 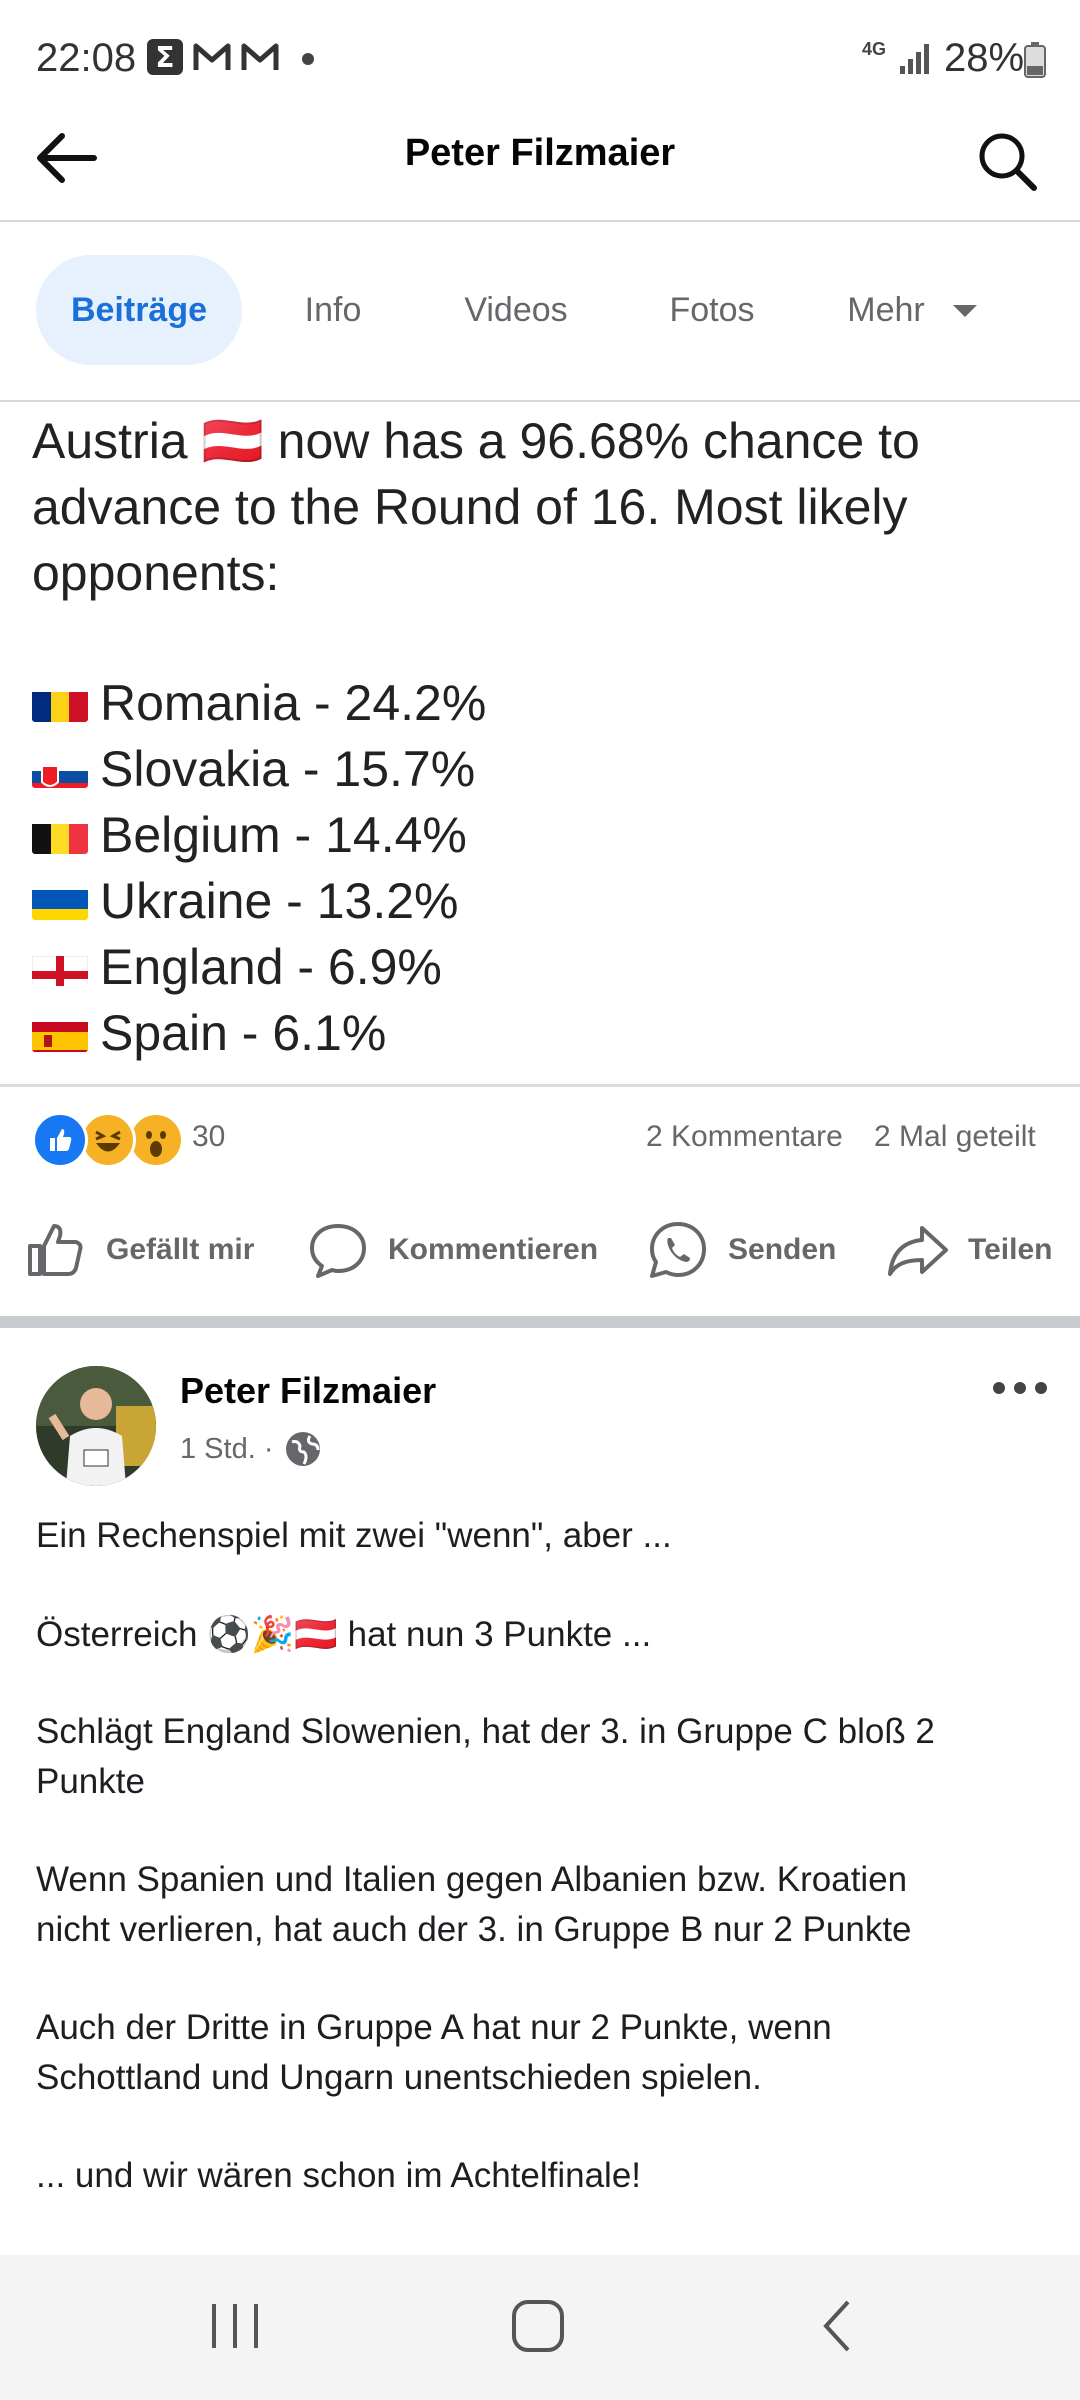 I want to click on england-flag, so click(x=60, y=967).